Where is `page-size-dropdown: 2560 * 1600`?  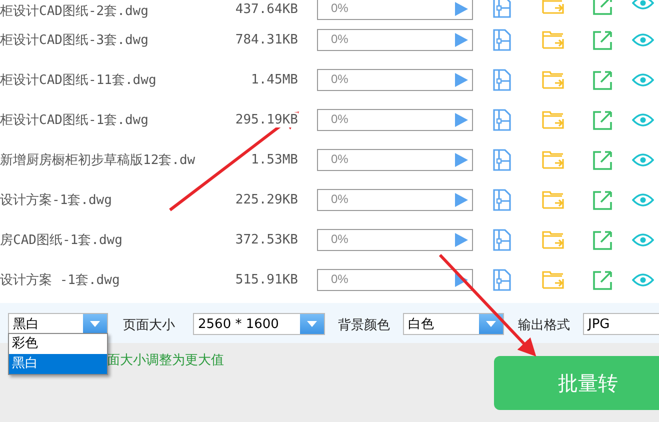
page-size-dropdown: 2560 * 1600 is located at coordinates (259, 324).